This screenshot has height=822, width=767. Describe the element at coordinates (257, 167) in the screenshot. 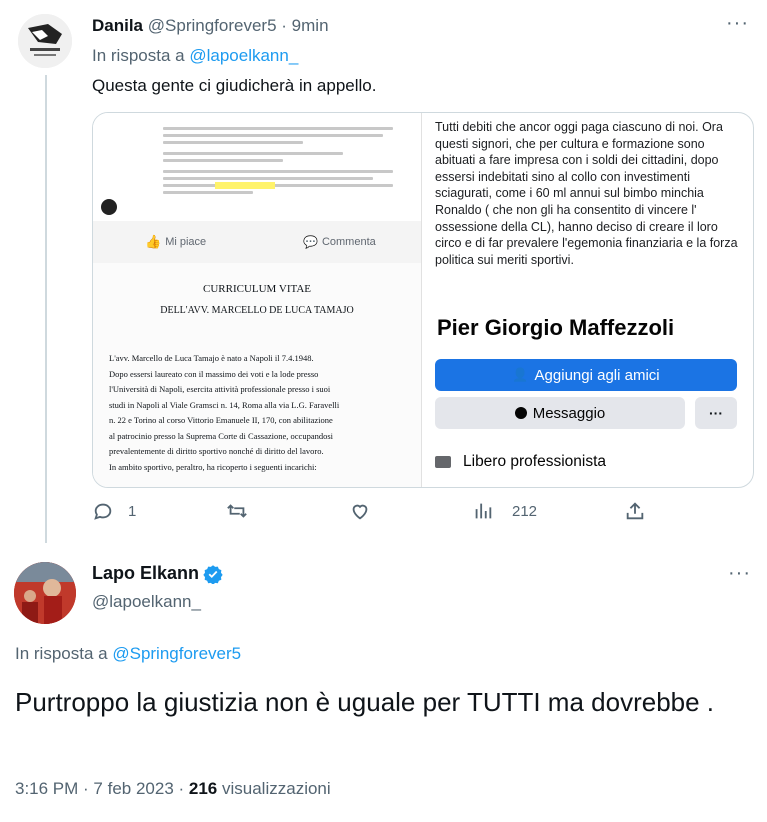

I see `document-snippet` at that location.